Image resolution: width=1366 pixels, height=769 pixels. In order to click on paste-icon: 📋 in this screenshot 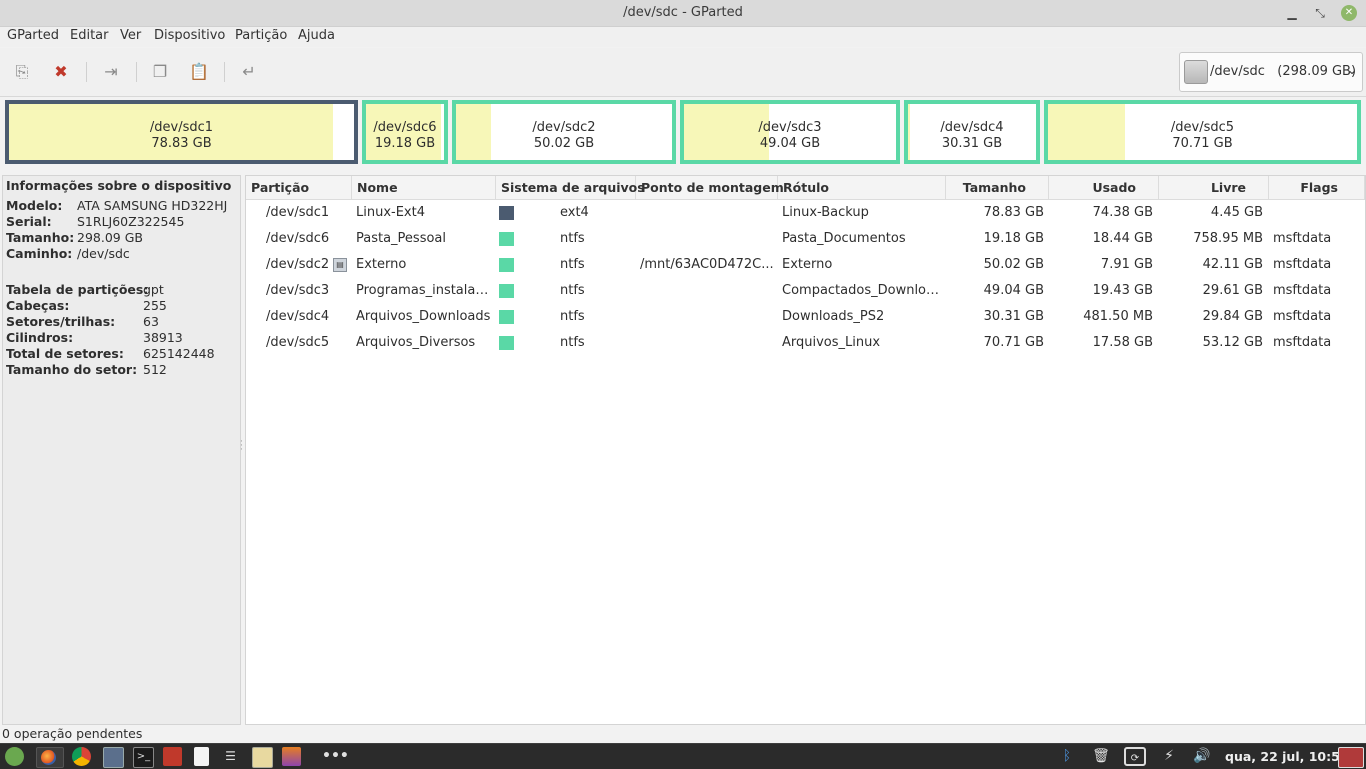, I will do `click(199, 72)`.